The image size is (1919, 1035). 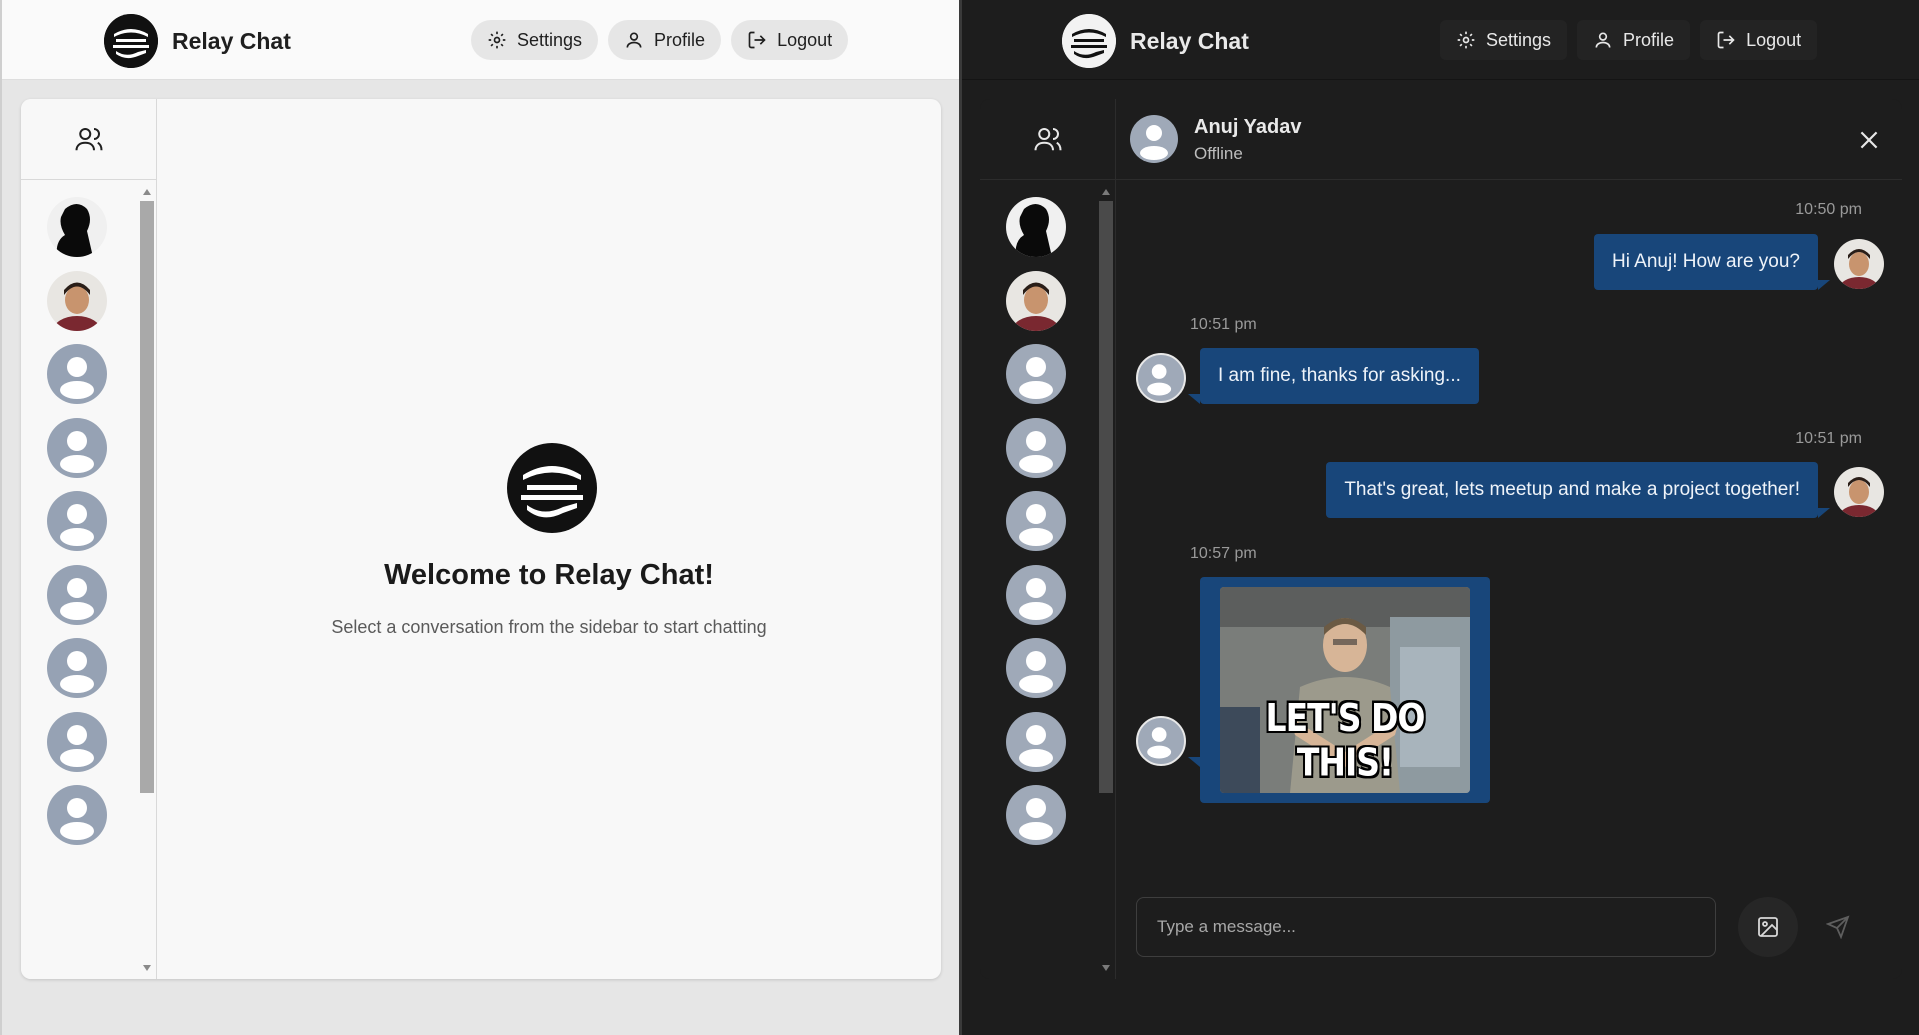 What do you see at coordinates (1869, 140) in the screenshot?
I see `close-chat-button` at bounding box center [1869, 140].